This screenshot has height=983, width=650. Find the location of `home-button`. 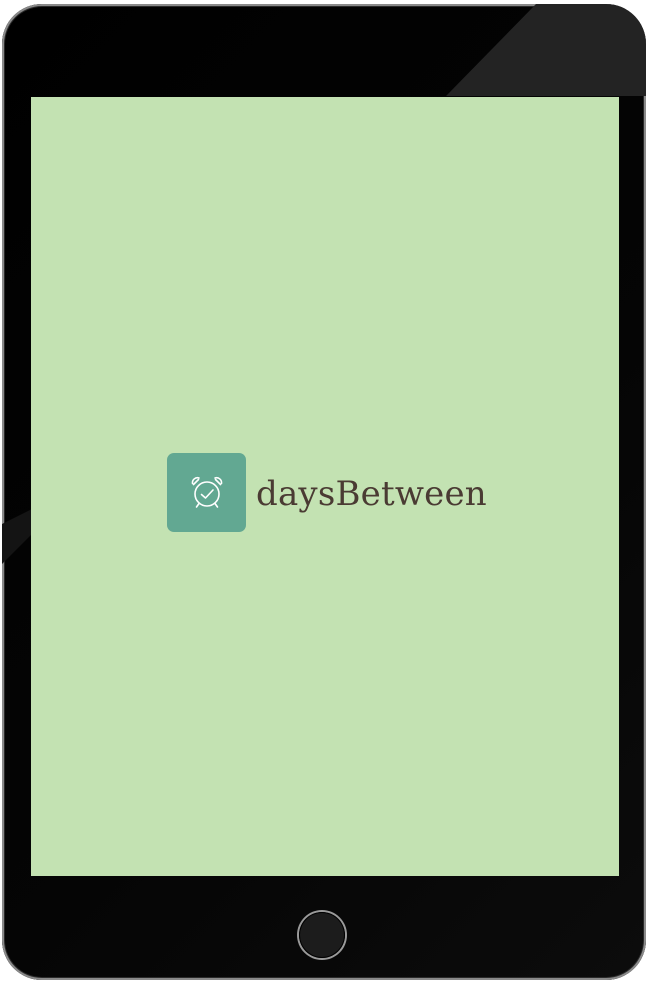

home-button is located at coordinates (322, 935).